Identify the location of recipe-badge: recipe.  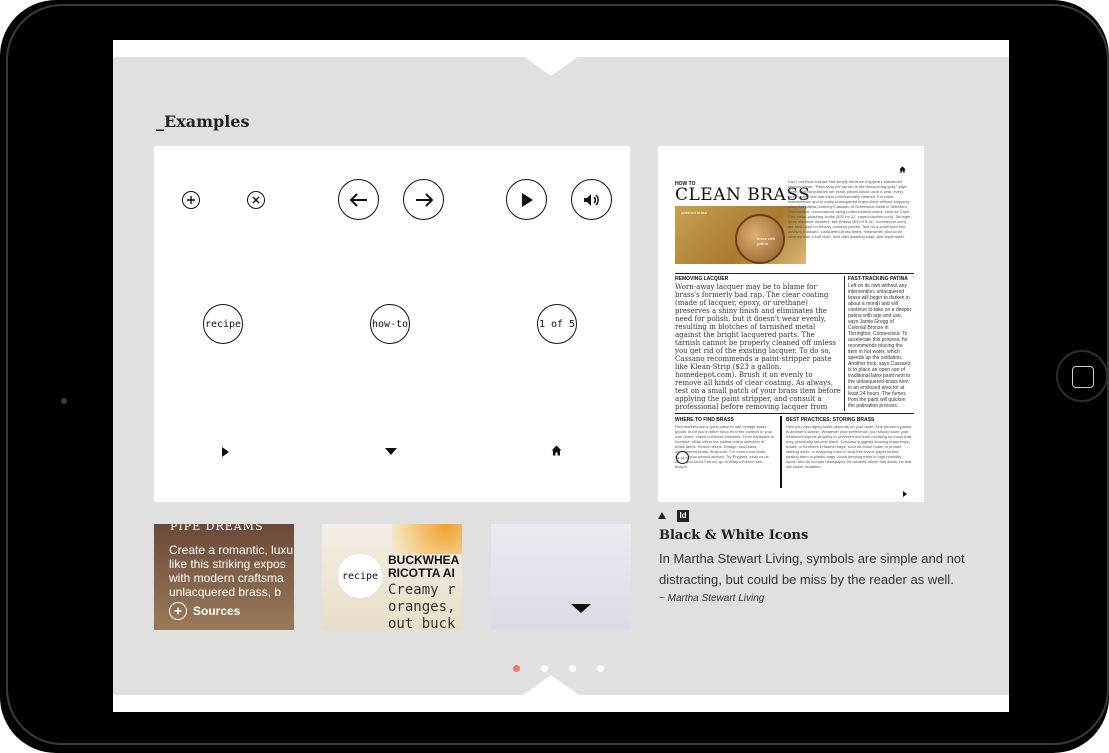
(223, 324).